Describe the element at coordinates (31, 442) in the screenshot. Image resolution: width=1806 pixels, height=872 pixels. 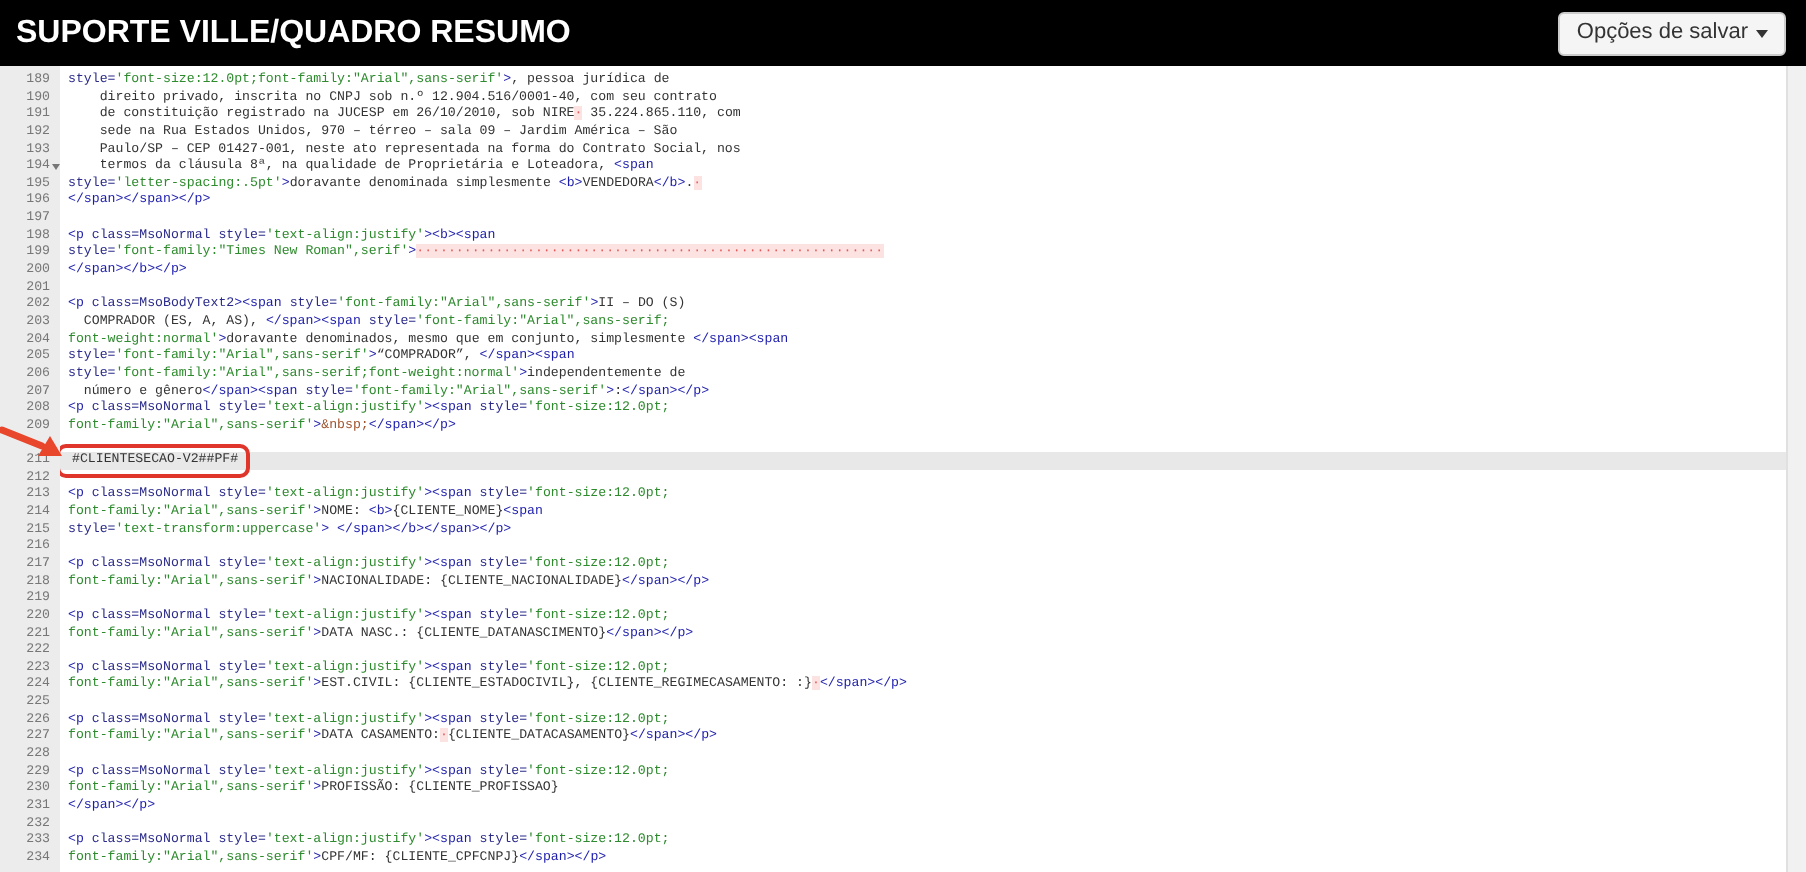
I see `annotation-arrow` at that location.